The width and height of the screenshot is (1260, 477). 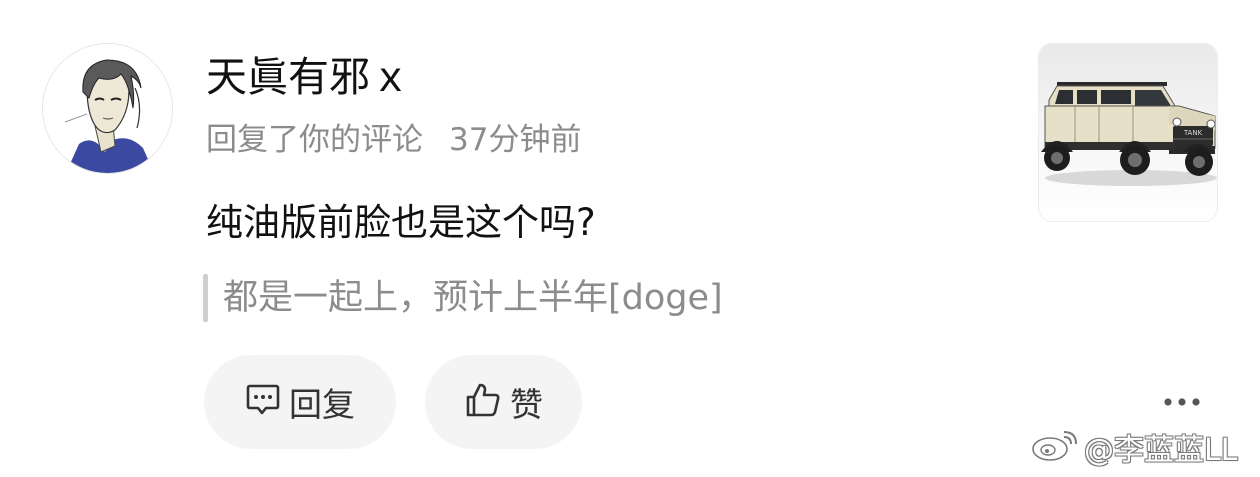 I want to click on timestamp: 37分钟前, so click(x=515, y=140).